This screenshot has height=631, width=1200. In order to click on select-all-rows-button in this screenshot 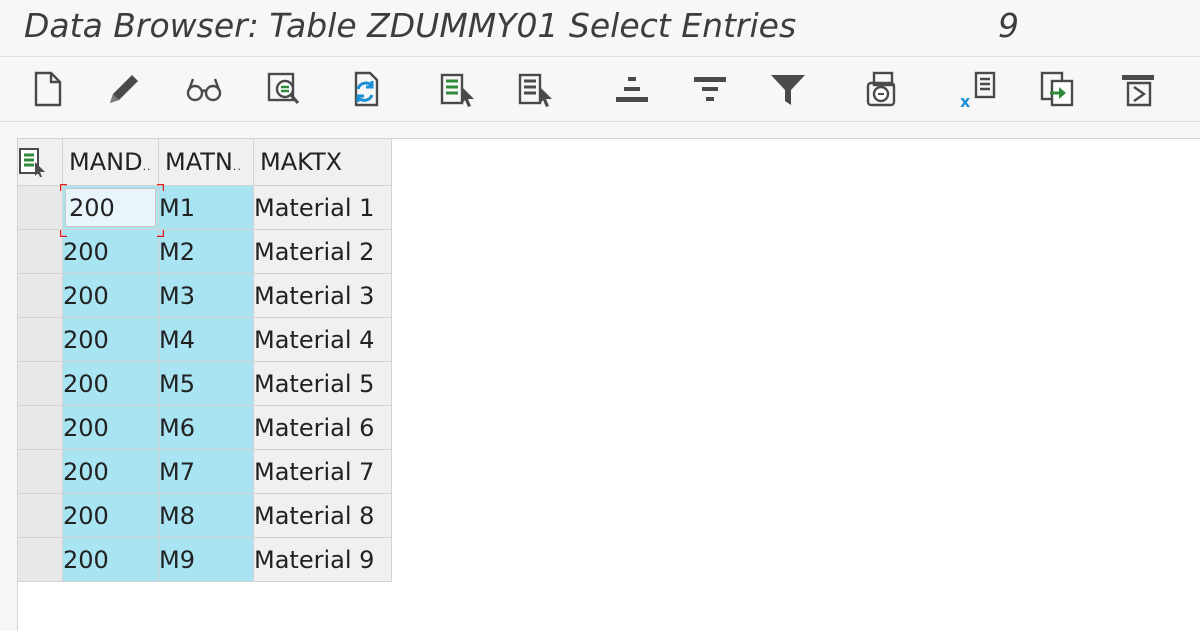, I will do `click(40, 162)`.